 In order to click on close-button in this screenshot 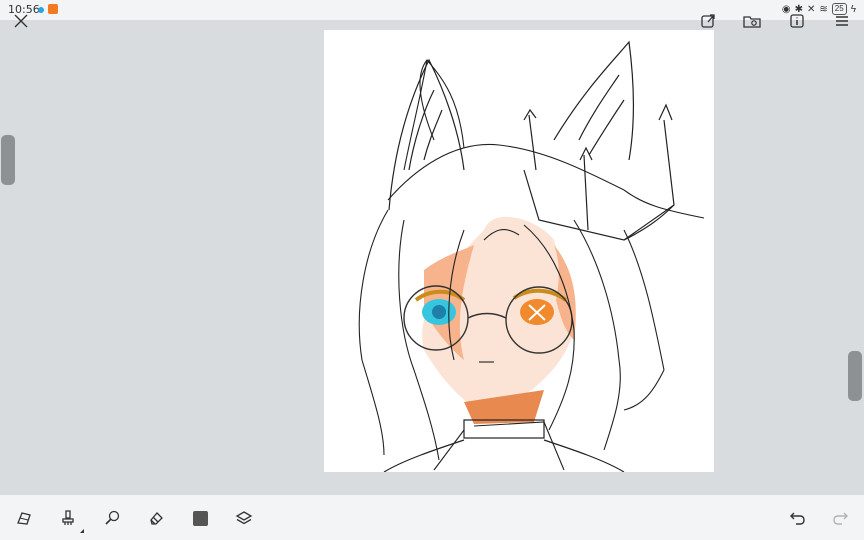, I will do `click(21, 21)`.